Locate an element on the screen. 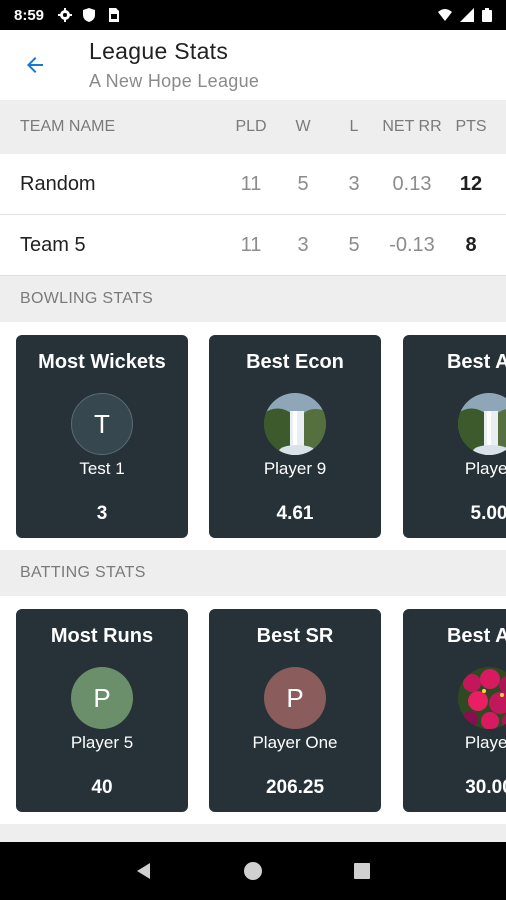 The height and width of the screenshot is (900, 506). player-name: Player 5 is located at coordinates (102, 742).